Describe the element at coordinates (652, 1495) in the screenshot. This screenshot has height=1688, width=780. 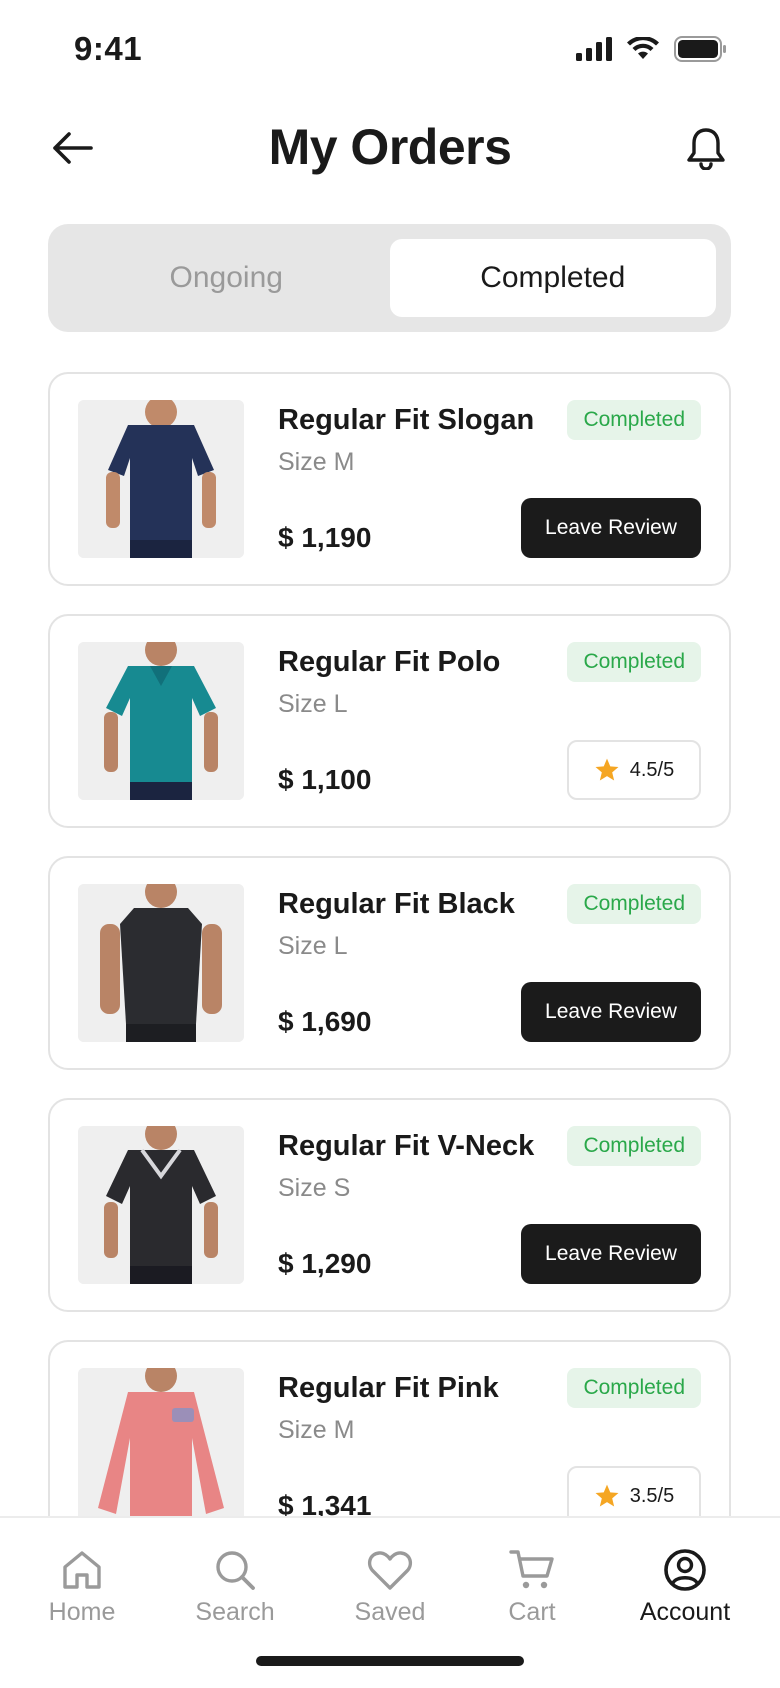
I see `rating-value: 3.5/5` at that location.